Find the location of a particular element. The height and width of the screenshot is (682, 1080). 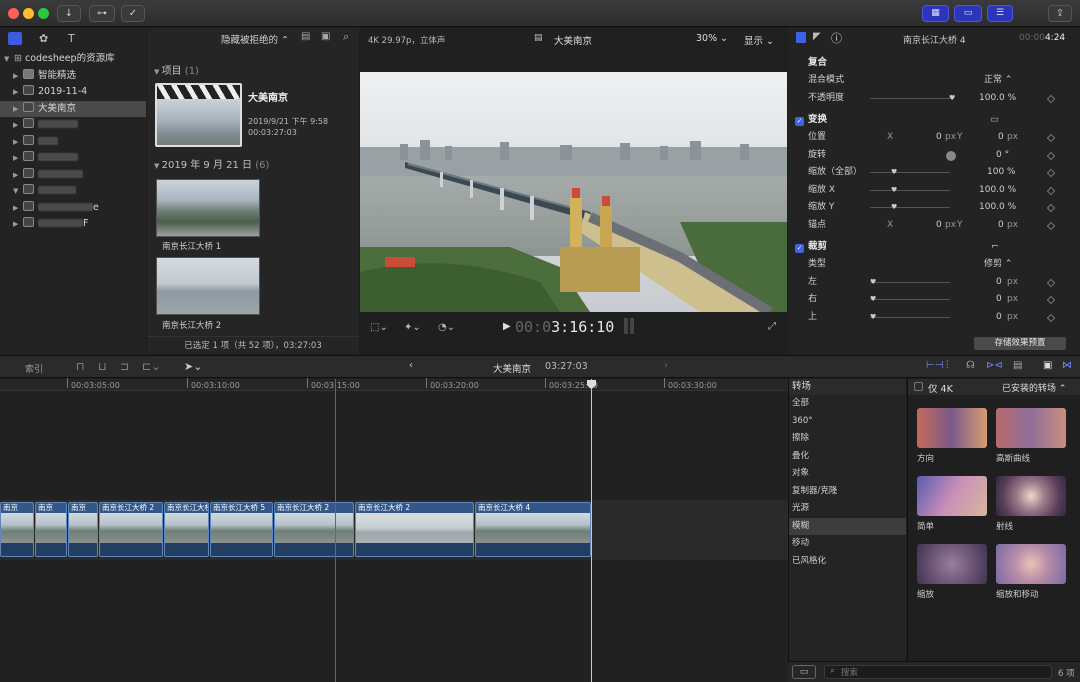

skimmer-line is located at coordinates (335, 530).